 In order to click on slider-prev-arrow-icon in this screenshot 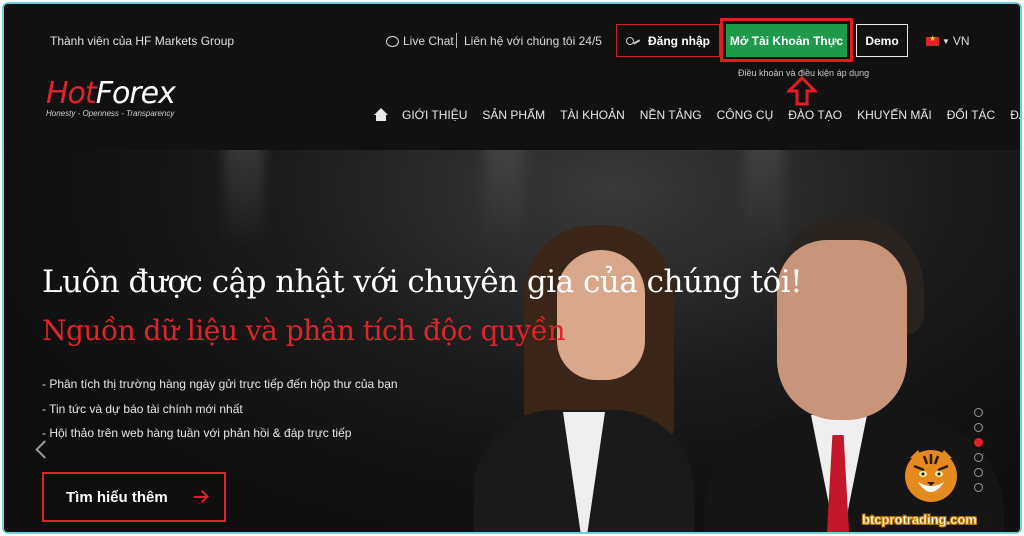, I will do `click(41, 450)`.